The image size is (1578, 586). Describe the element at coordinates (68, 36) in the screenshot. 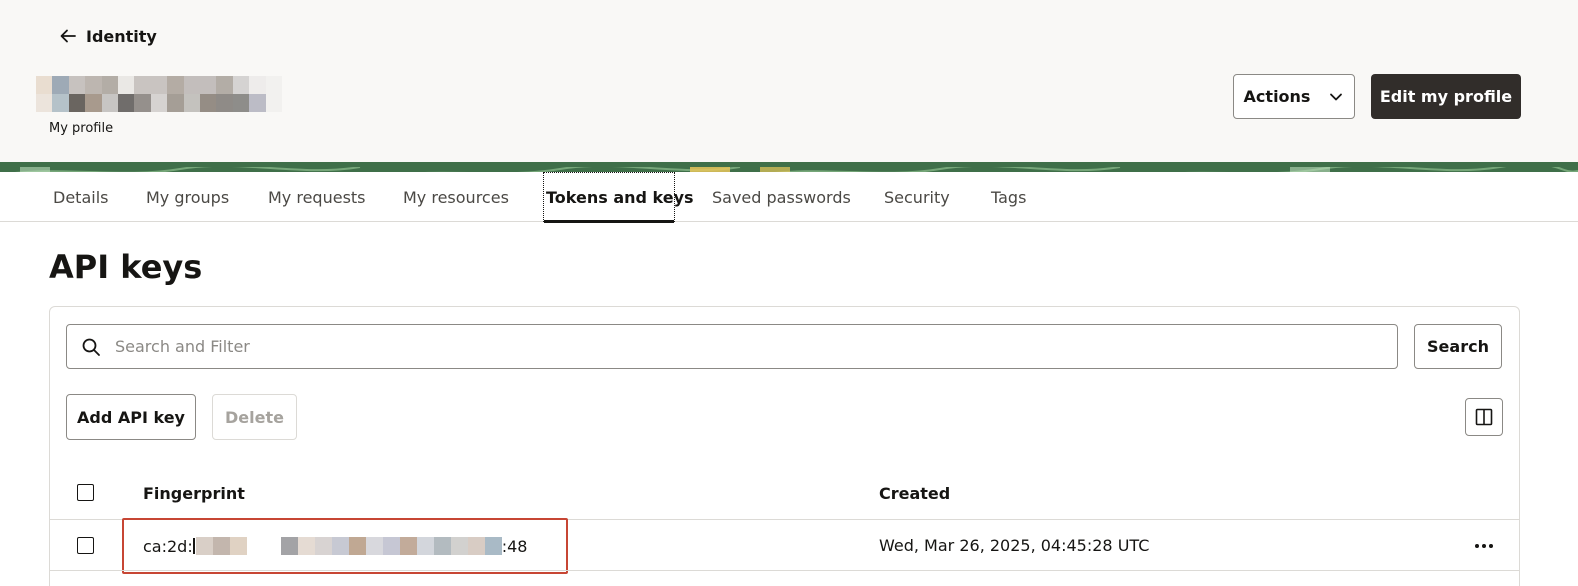

I see `arrow-left-icon` at that location.